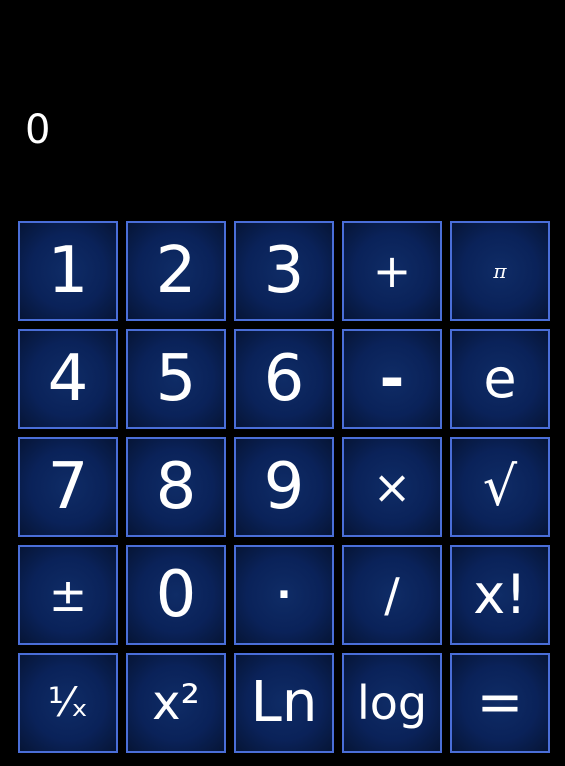  What do you see at coordinates (176, 703) in the screenshot?
I see `square-button: x²` at bounding box center [176, 703].